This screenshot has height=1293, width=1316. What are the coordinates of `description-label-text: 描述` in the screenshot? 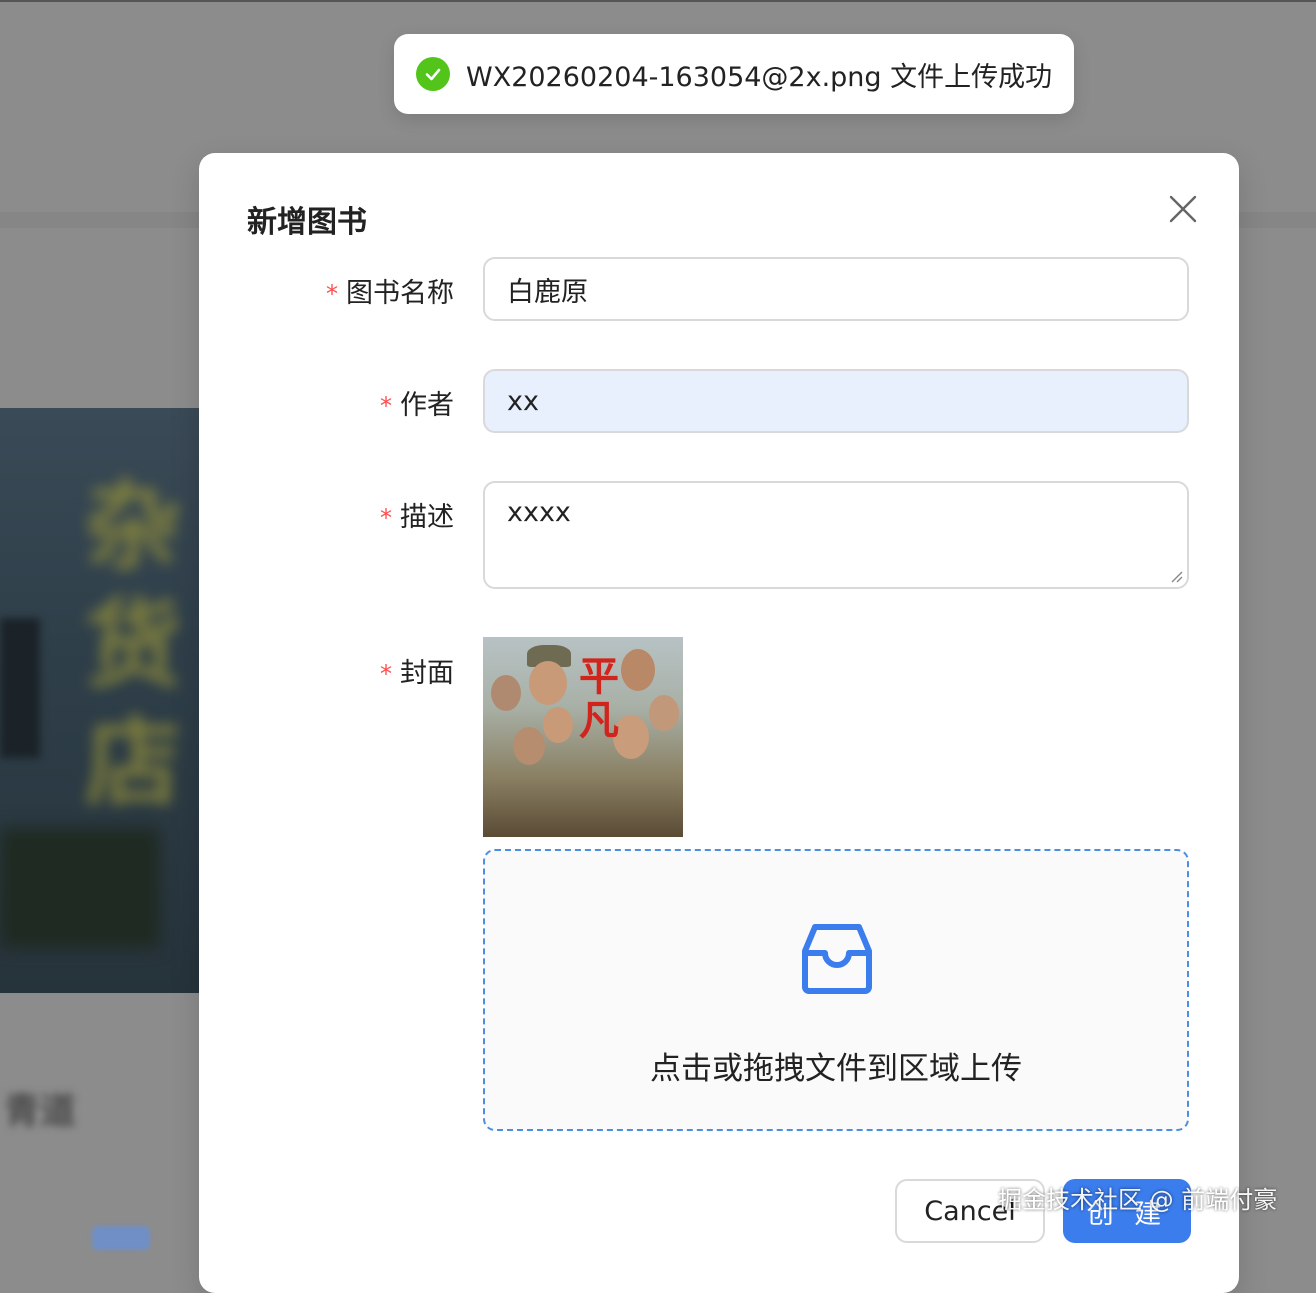 It's located at (427, 517).